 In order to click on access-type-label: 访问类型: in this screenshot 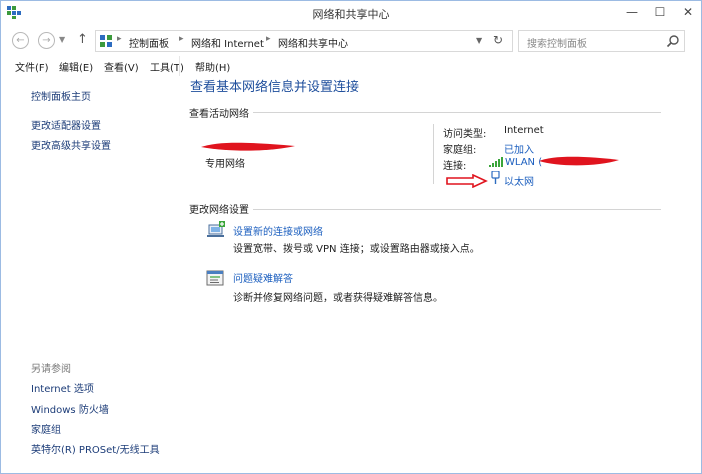, I will do `click(465, 134)`.